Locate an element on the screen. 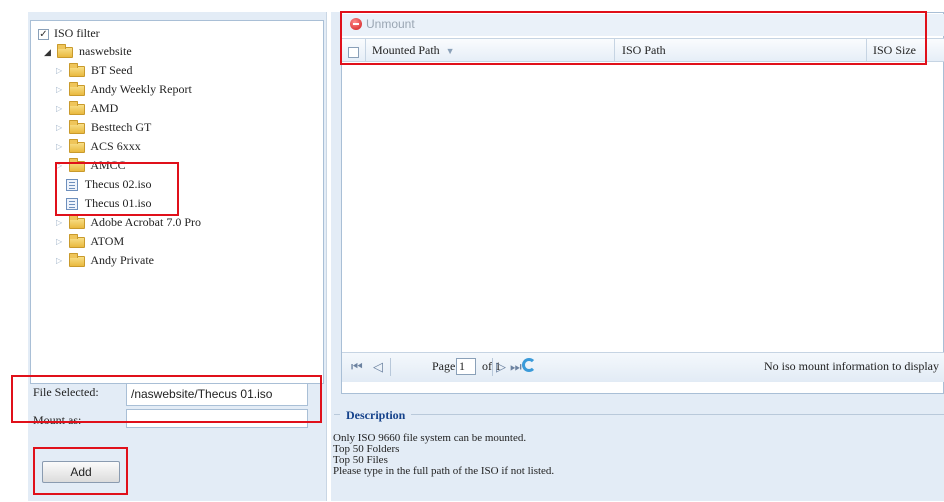  page-label: Page is located at coordinates (444, 366).